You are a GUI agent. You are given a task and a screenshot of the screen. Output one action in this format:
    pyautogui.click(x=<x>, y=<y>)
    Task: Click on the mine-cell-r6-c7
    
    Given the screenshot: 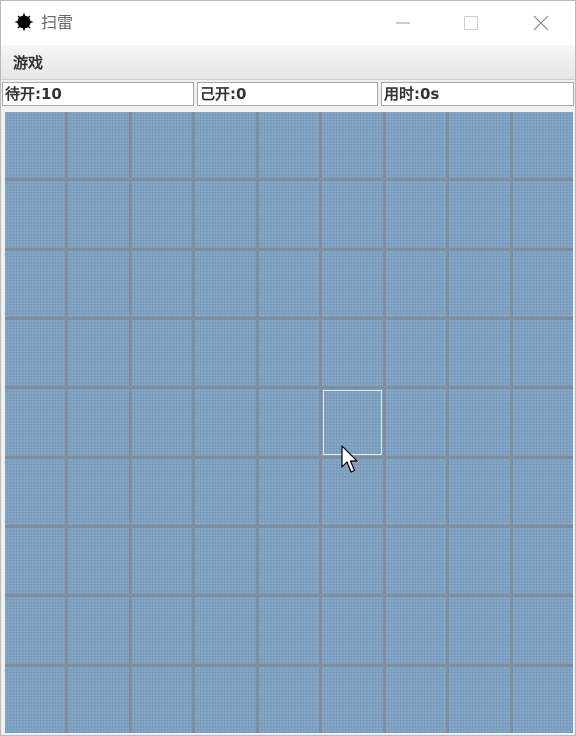 What is the action you would take?
    pyautogui.click(x=416, y=491)
    